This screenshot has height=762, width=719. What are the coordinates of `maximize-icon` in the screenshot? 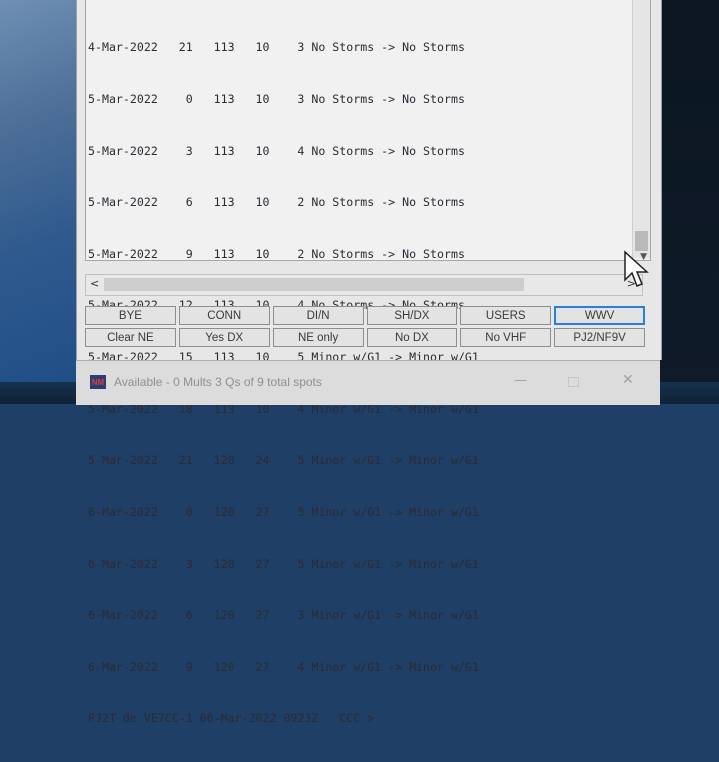 It's located at (573, 382).